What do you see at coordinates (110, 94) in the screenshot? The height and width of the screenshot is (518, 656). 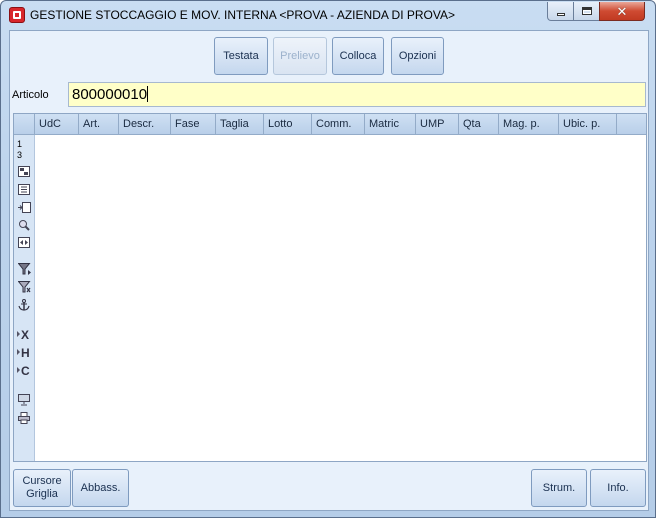 I see `articolo-value: 800000010` at bounding box center [110, 94].